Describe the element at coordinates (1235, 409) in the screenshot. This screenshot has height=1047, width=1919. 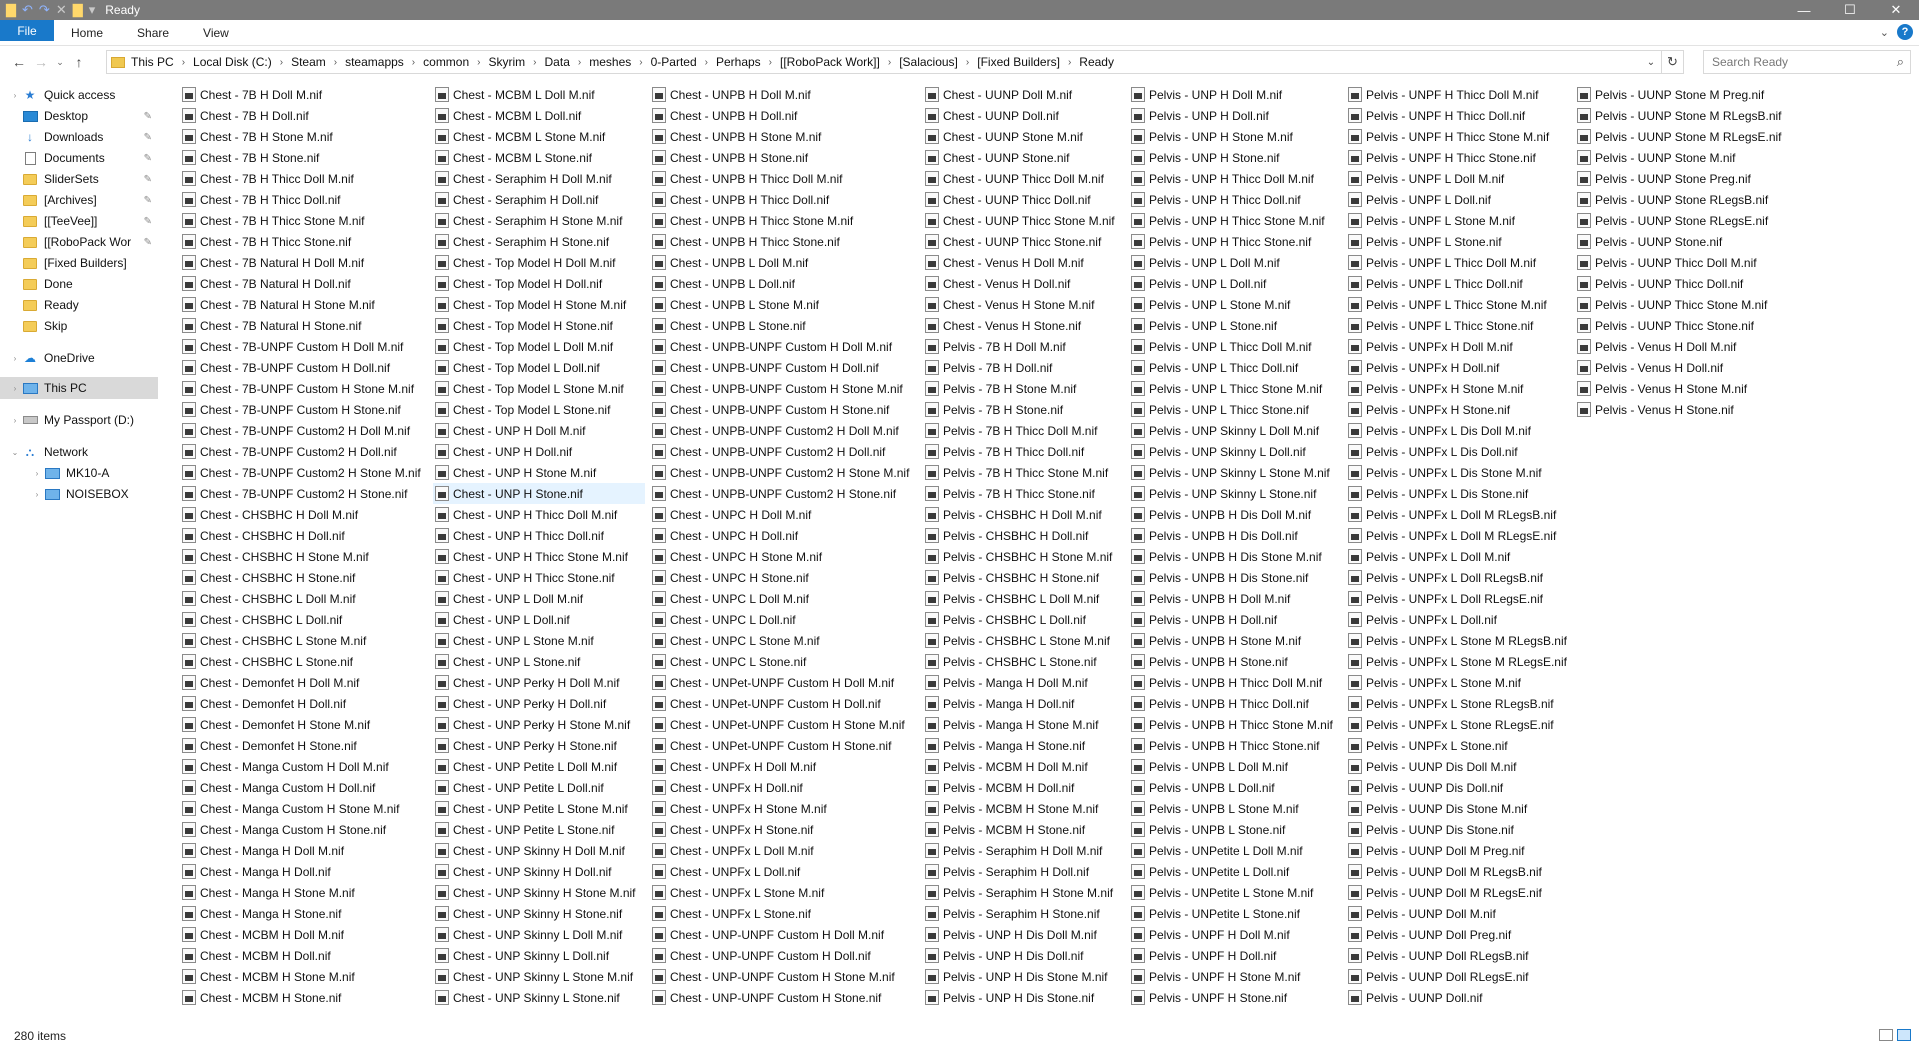
I see `file-item: Pelvis - UNP L Thicc Stone.nif` at that location.